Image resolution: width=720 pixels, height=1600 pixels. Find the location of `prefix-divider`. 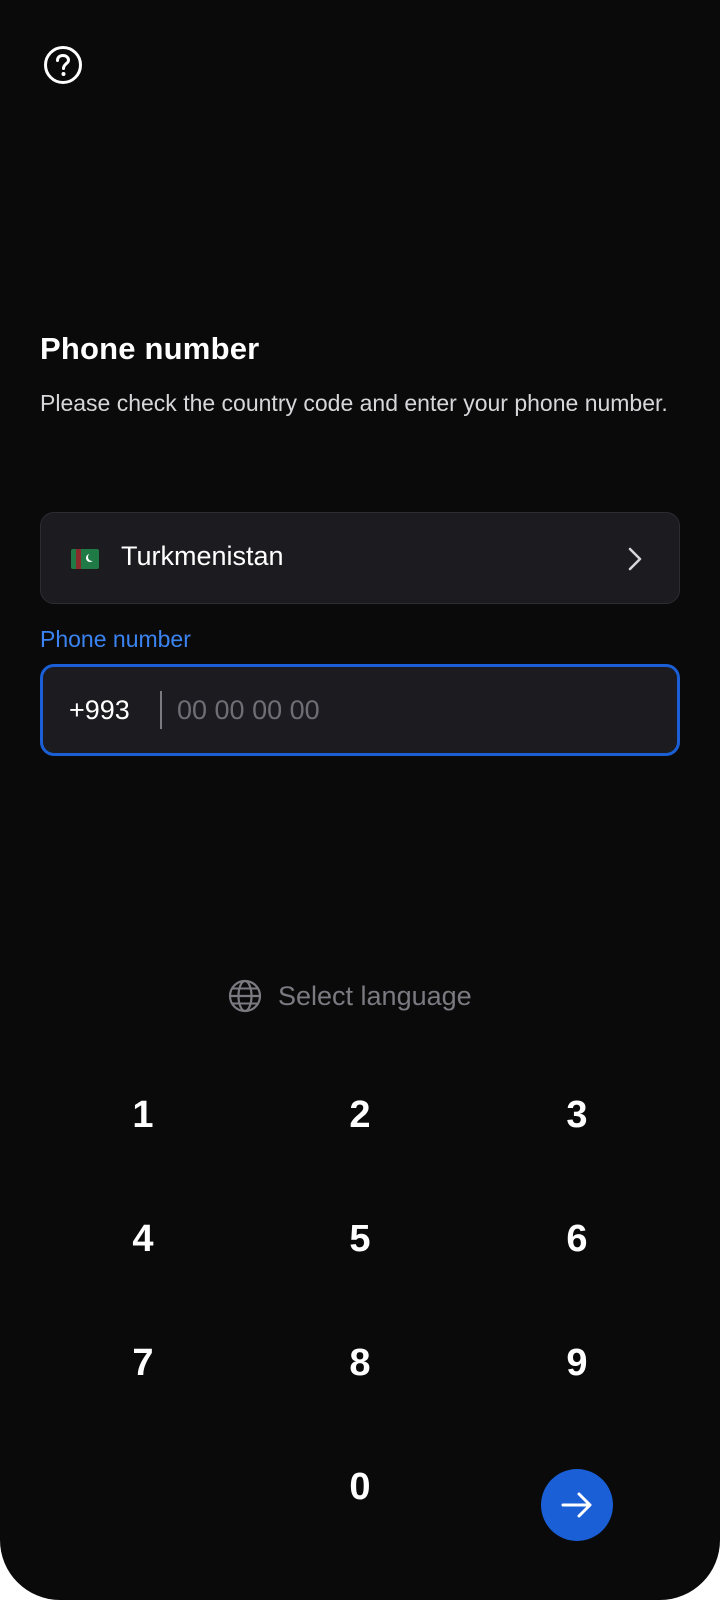

prefix-divider is located at coordinates (161, 710).